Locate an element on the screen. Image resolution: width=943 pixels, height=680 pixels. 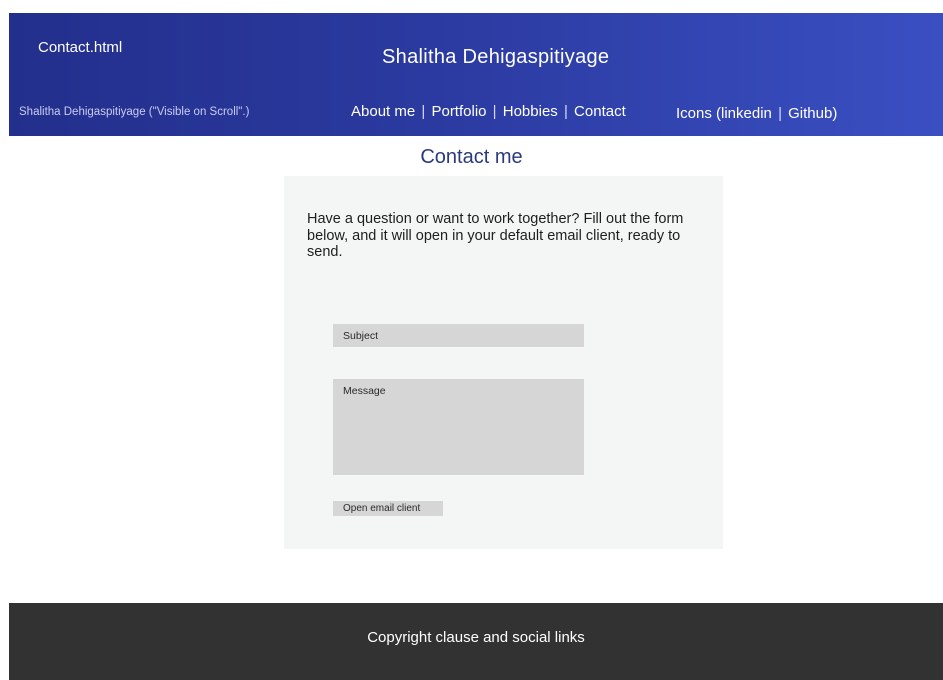
main-nav: About me | Portfolio | Hobbies | Contact is located at coordinates (488, 111).